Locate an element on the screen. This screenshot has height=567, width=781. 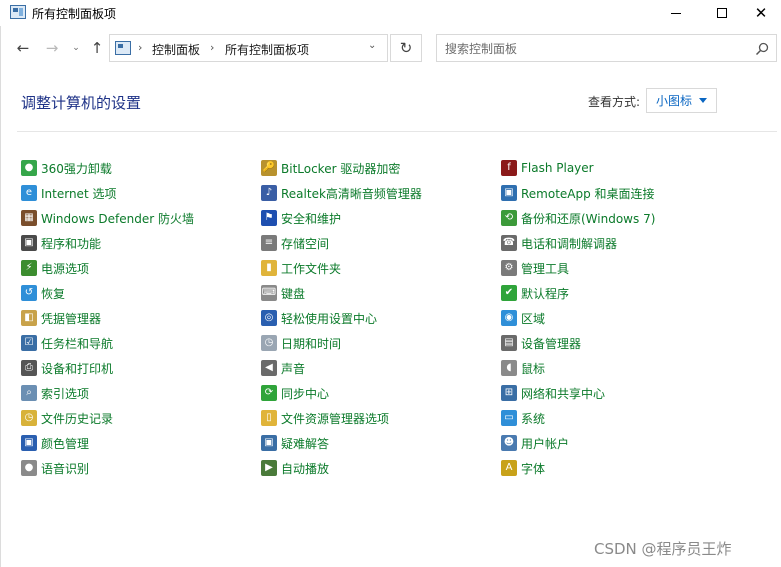
control-panel-item: ◧ 凭据管理器 is located at coordinates (61, 318).